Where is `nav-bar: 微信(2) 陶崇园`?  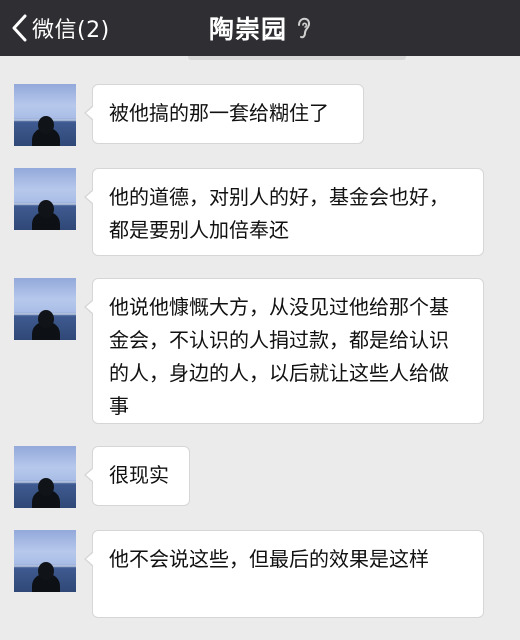 nav-bar: 微信(2) 陶崇园 is located at coordinates (260, 28).